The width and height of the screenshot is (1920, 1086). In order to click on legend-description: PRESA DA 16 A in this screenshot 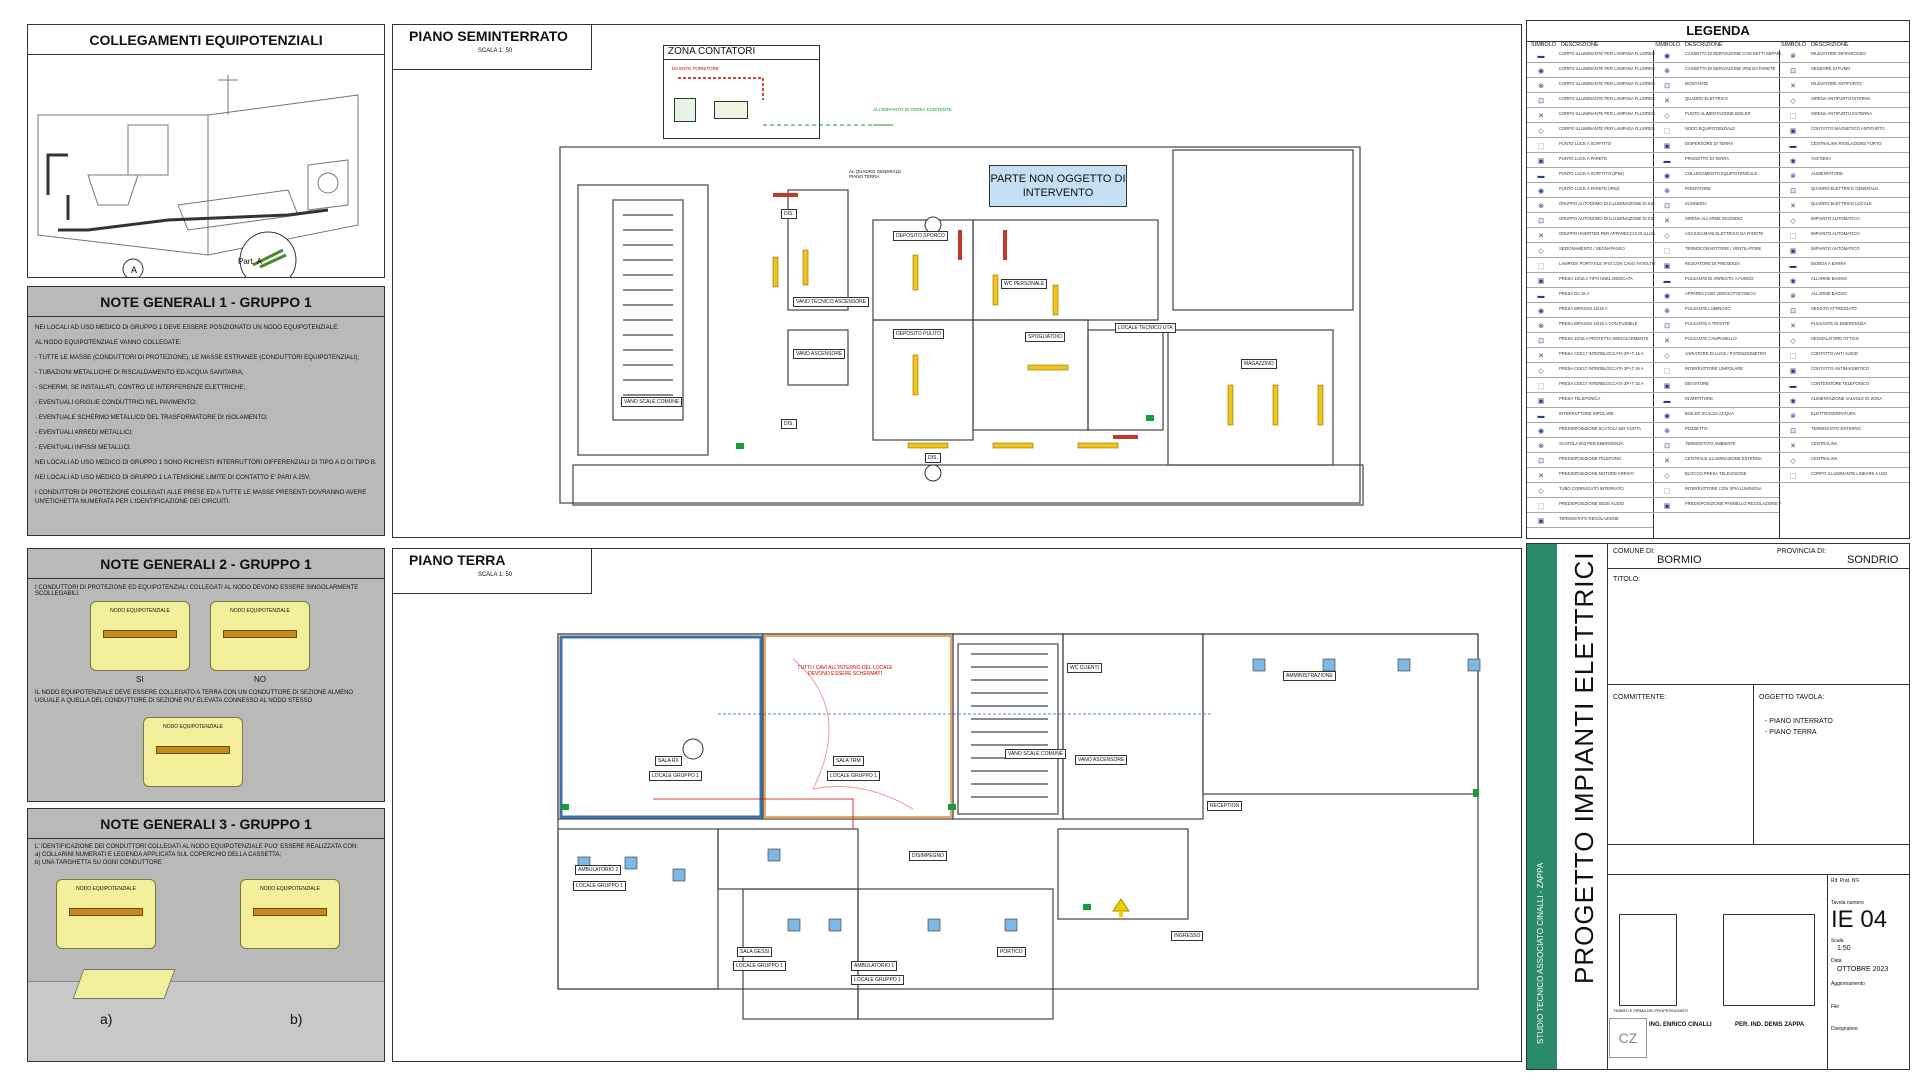, I will do `click(1574, 293)`.